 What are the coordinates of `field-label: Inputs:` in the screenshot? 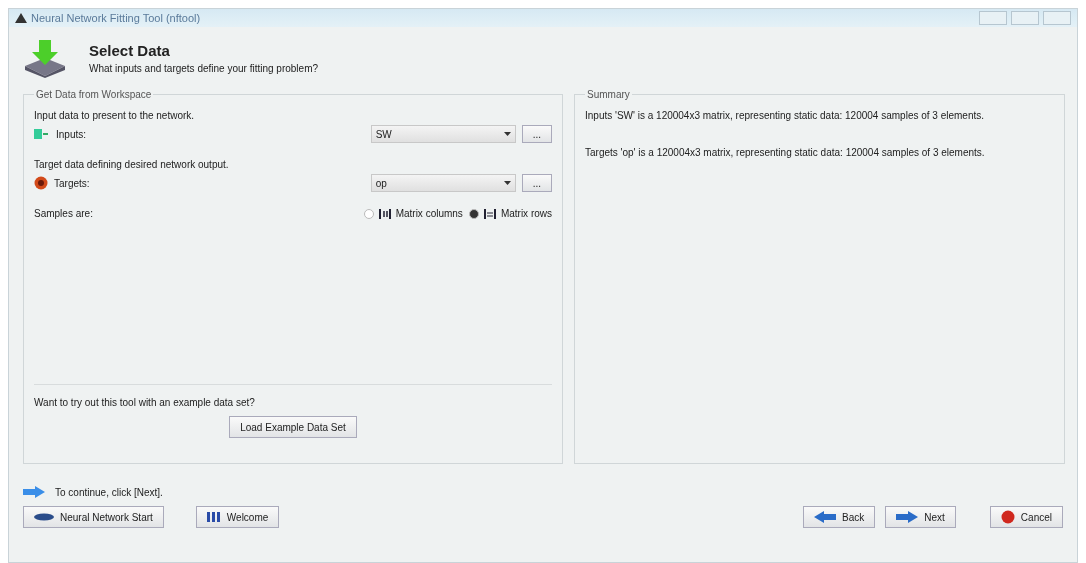 It's located at (72, 134).